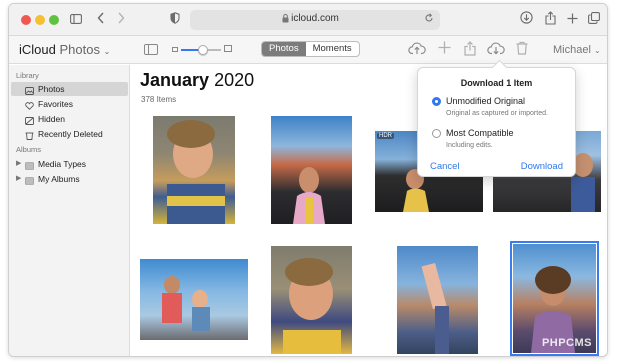 Image resolution: width=624 pixels, height=363 pixels. Describe the element at coordinates (69, 89) in the screenshot. I see `sidebar-item-photos: Photos` at that location.